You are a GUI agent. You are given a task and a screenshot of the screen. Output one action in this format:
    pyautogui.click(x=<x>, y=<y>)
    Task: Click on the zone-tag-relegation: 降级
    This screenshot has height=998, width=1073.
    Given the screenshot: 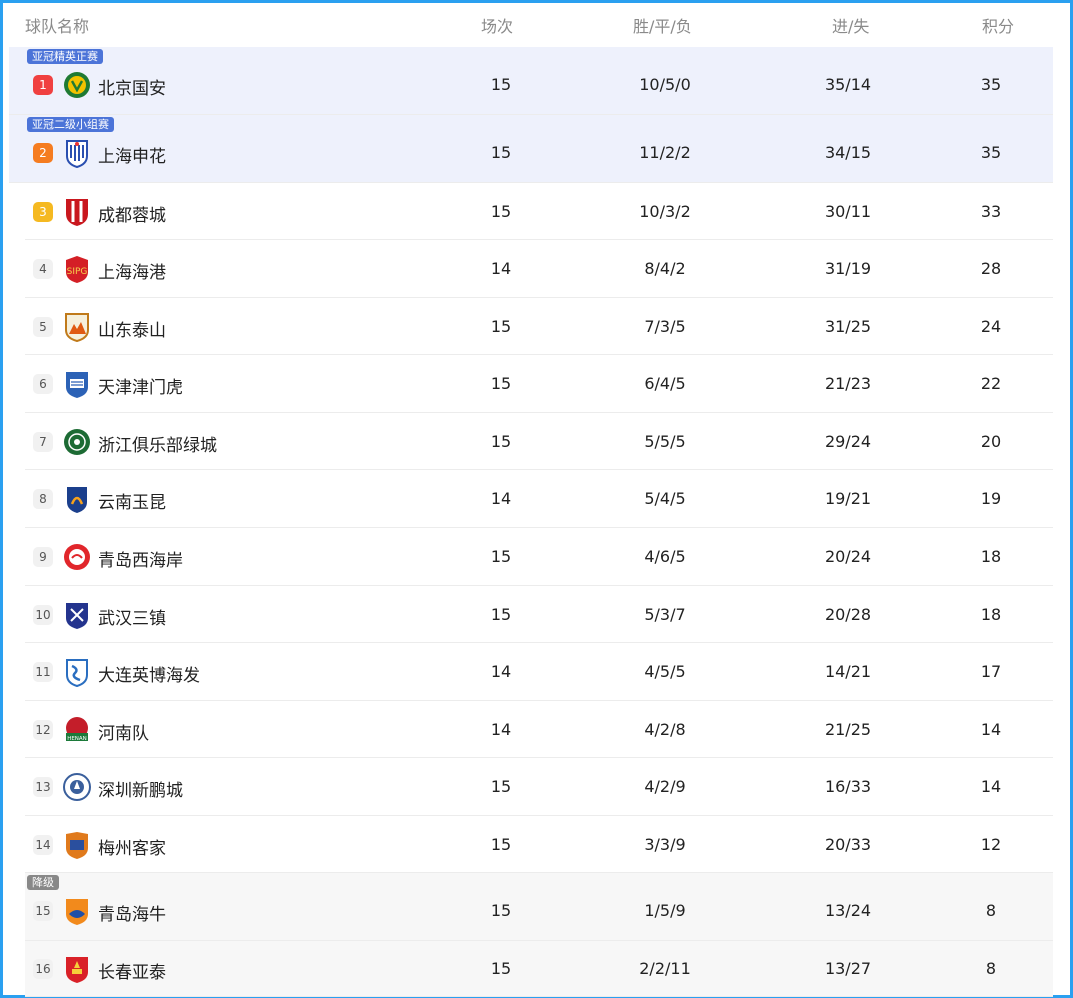 What is the action you would take?
    pyautogui.click(x=43, y=882)
    